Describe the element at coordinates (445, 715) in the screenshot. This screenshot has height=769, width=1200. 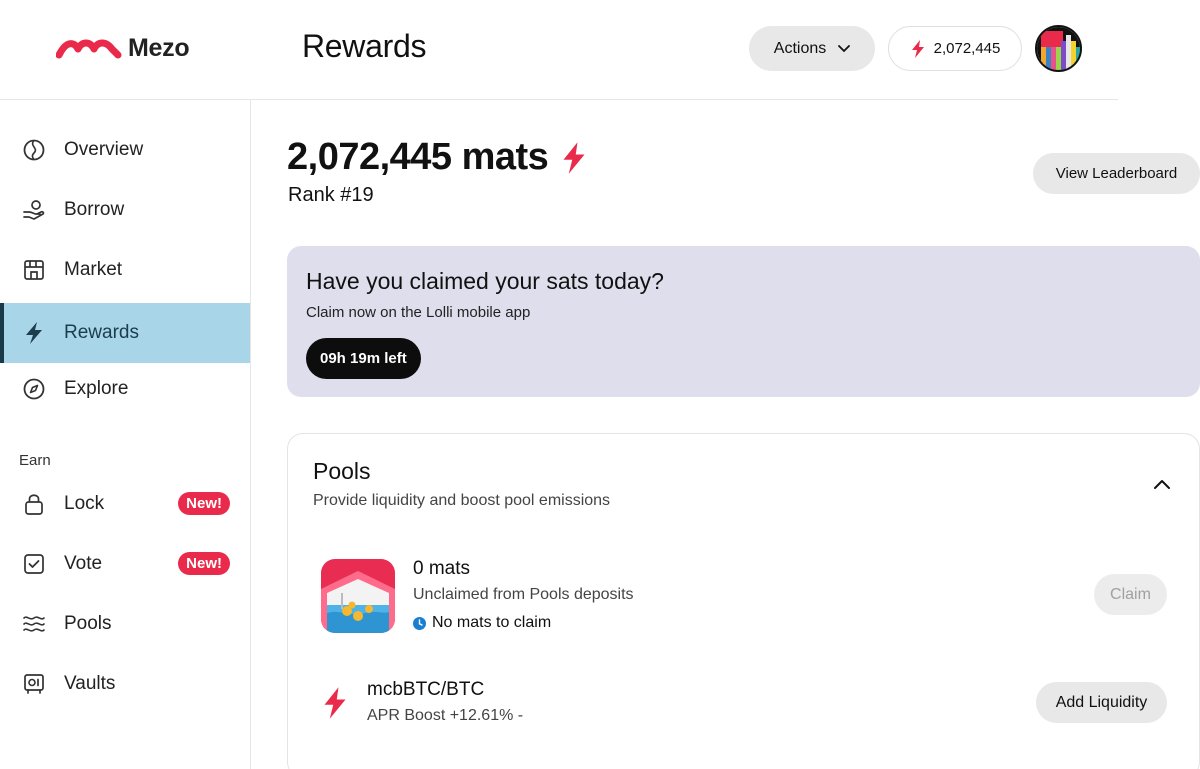
I see `pool-apr-boost: APR Boost +12.61% -` at that location.